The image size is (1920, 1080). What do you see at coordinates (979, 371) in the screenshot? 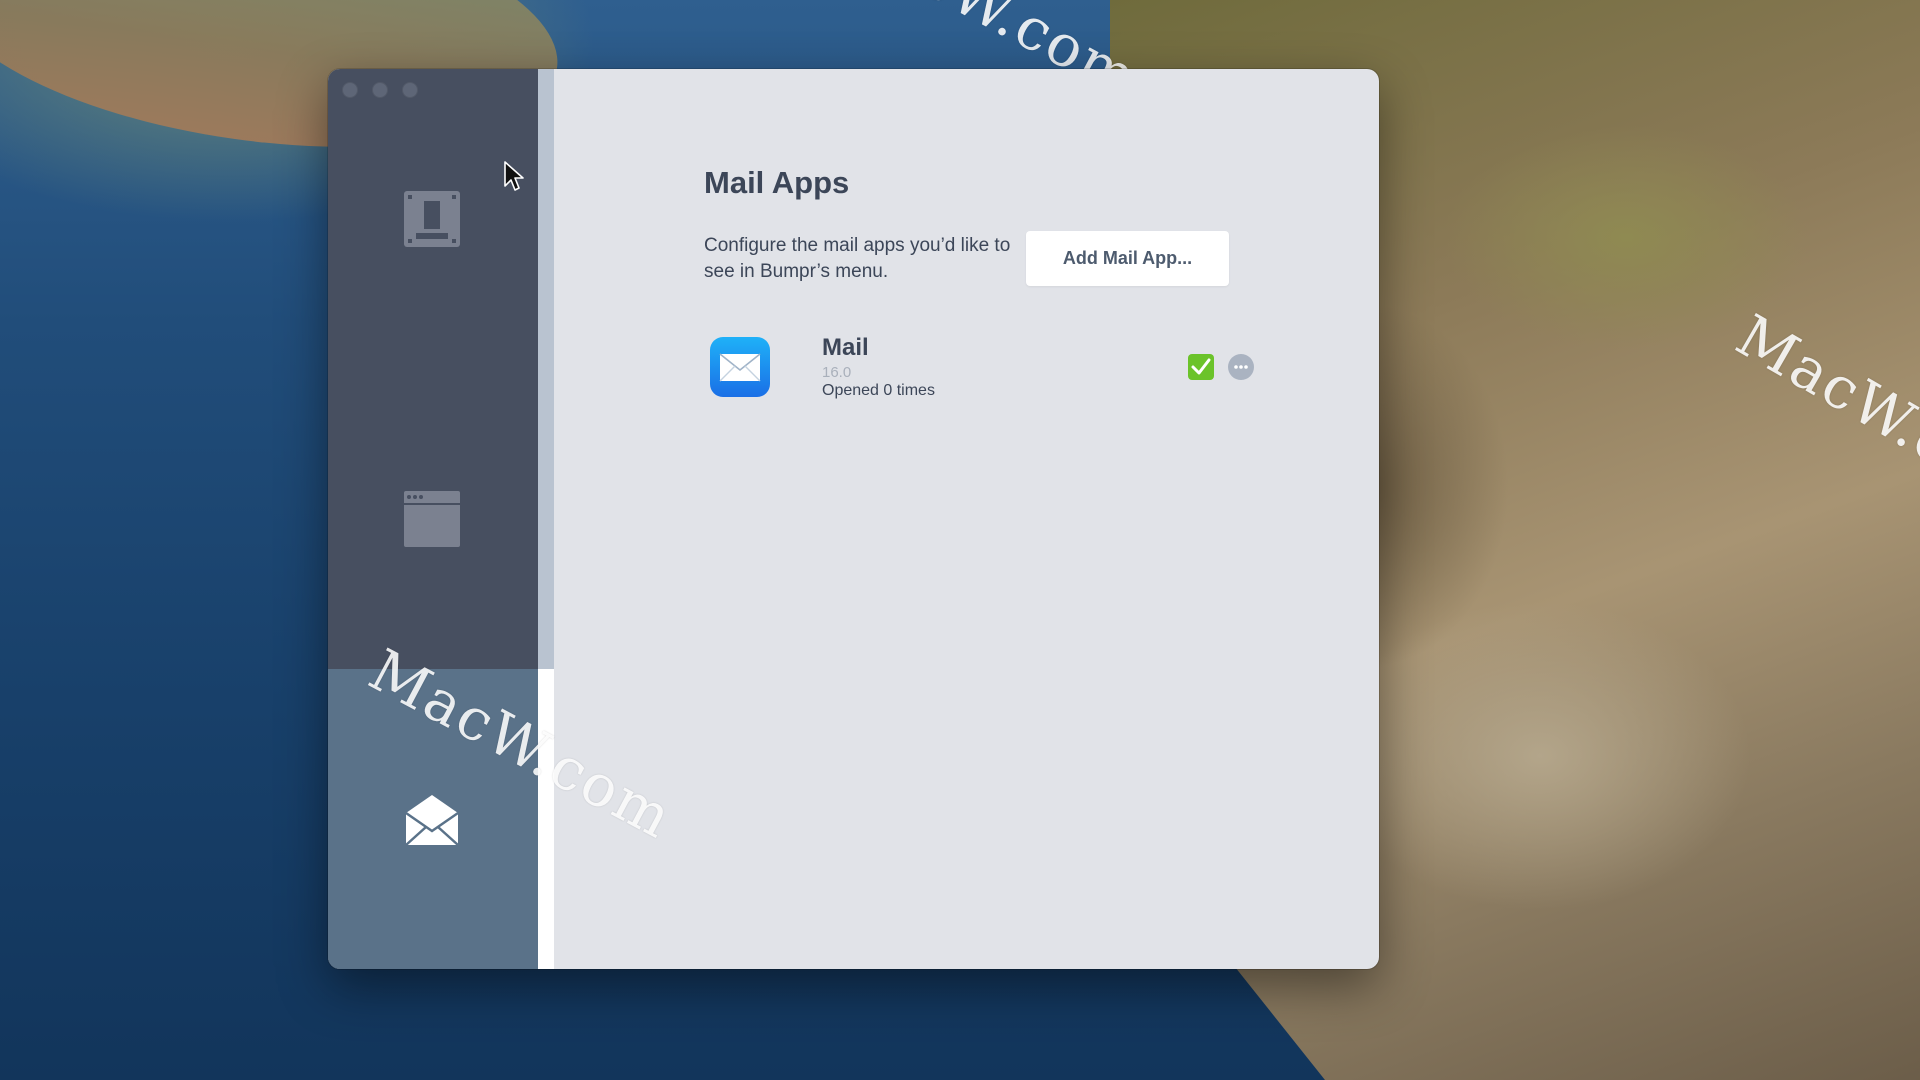
I see `mail-app-row: Mail 16.0 Opened 0 times` at bounding box center [979, 371].